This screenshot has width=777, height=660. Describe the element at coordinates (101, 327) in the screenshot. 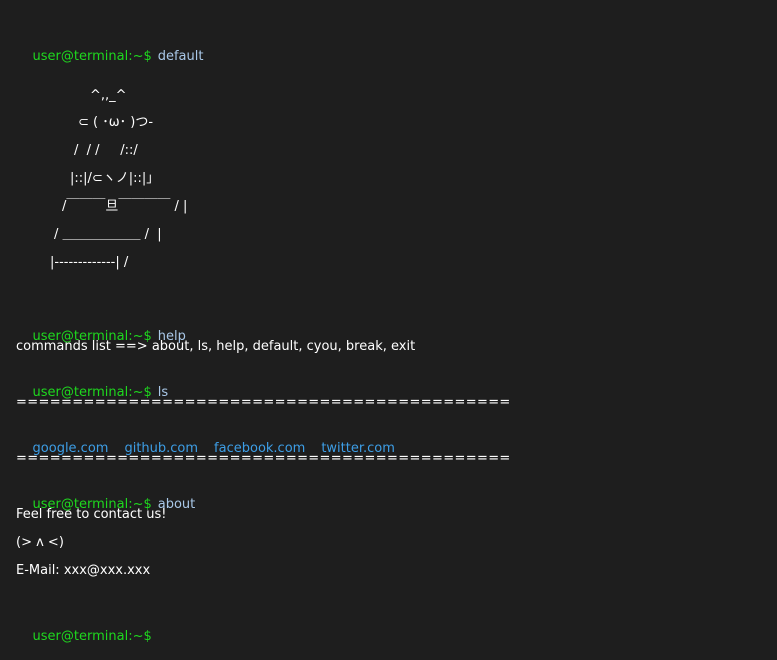

I see `command-line-help: user@terminal:~$ help` at that location.